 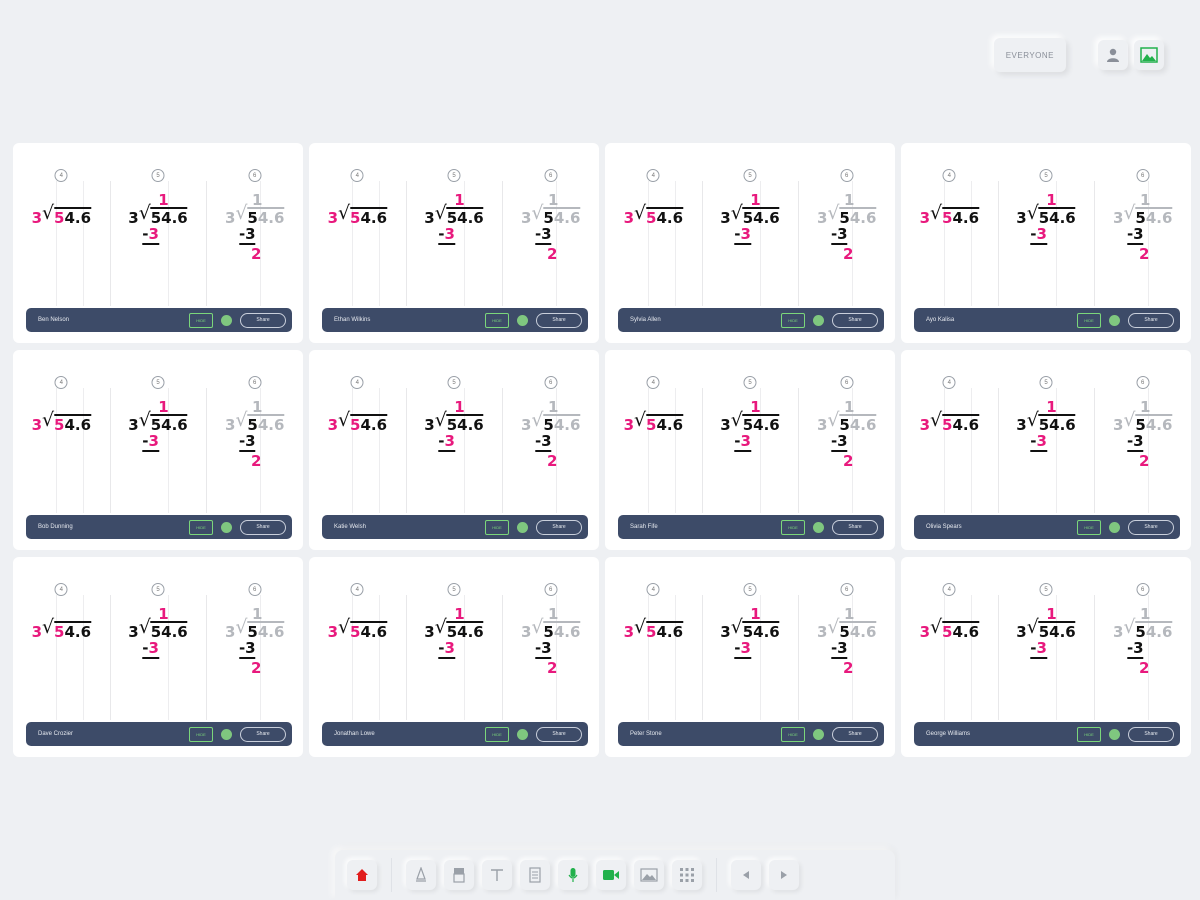 What do you see at coordinates (653, 647) in the screenshot?
I see `step-column: 4 354.6` at bounding box center [653, 647].